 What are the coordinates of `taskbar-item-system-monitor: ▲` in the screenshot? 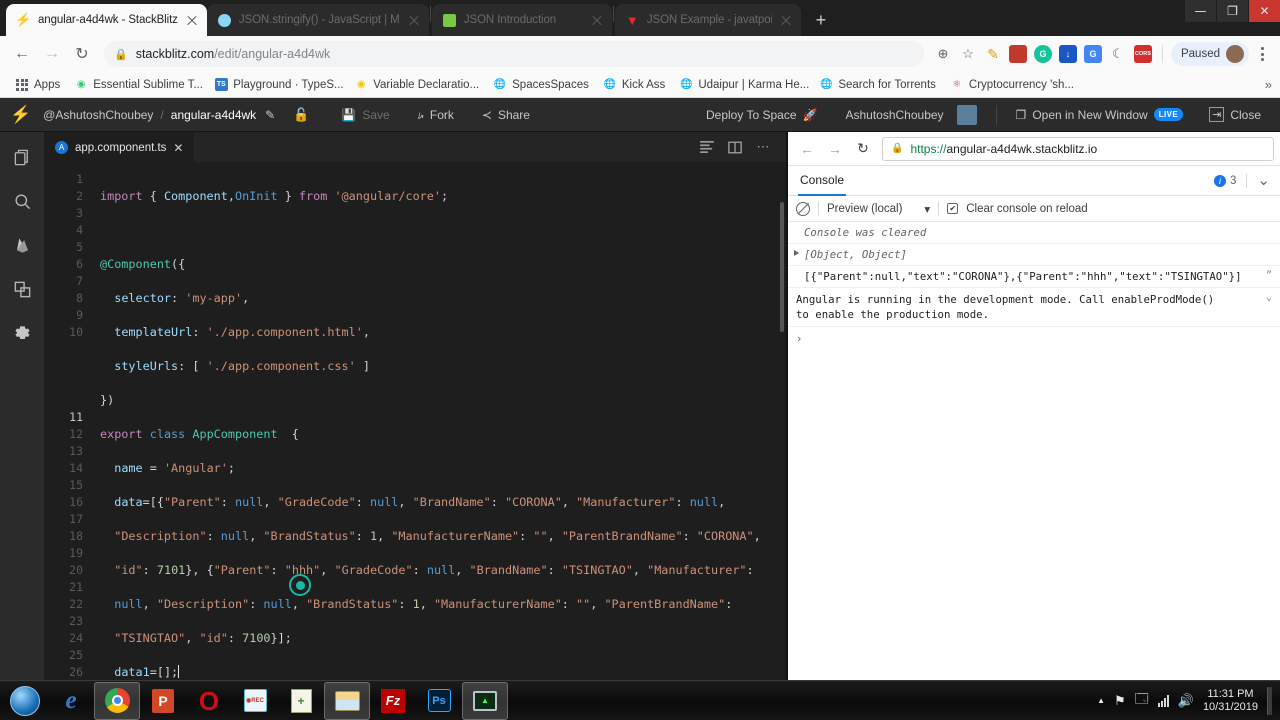 It's located at (485, 700).